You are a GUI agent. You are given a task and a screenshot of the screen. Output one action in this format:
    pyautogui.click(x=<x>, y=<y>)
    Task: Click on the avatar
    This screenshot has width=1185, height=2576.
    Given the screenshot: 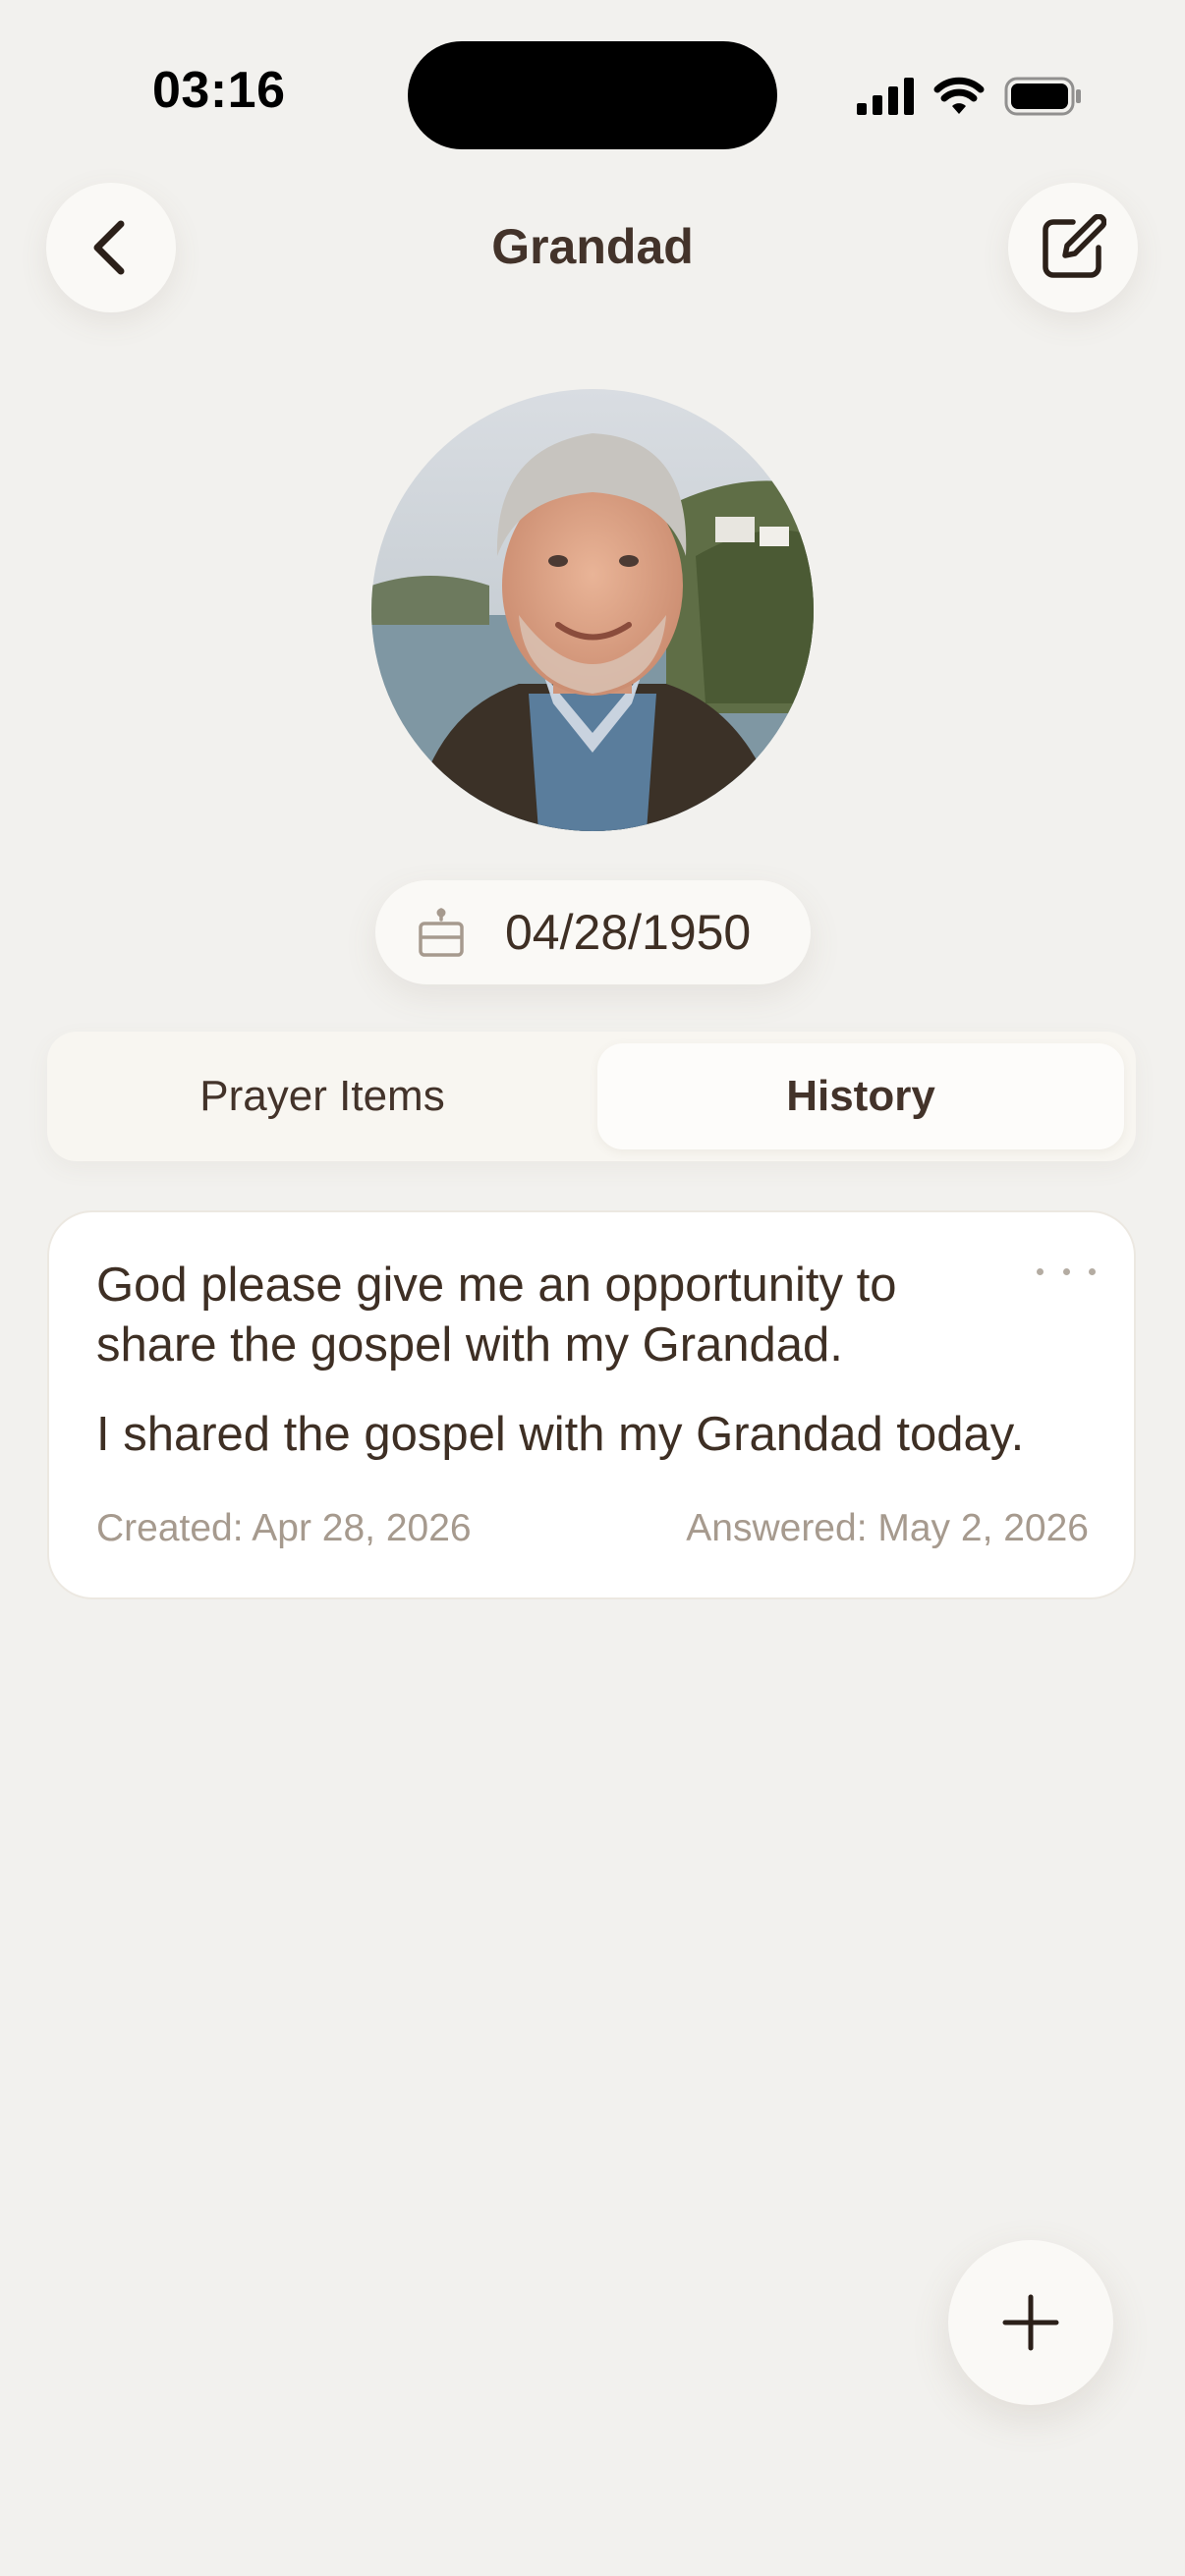 What is the action you would take?
    pyautogui.click(x=592, y=610)
    